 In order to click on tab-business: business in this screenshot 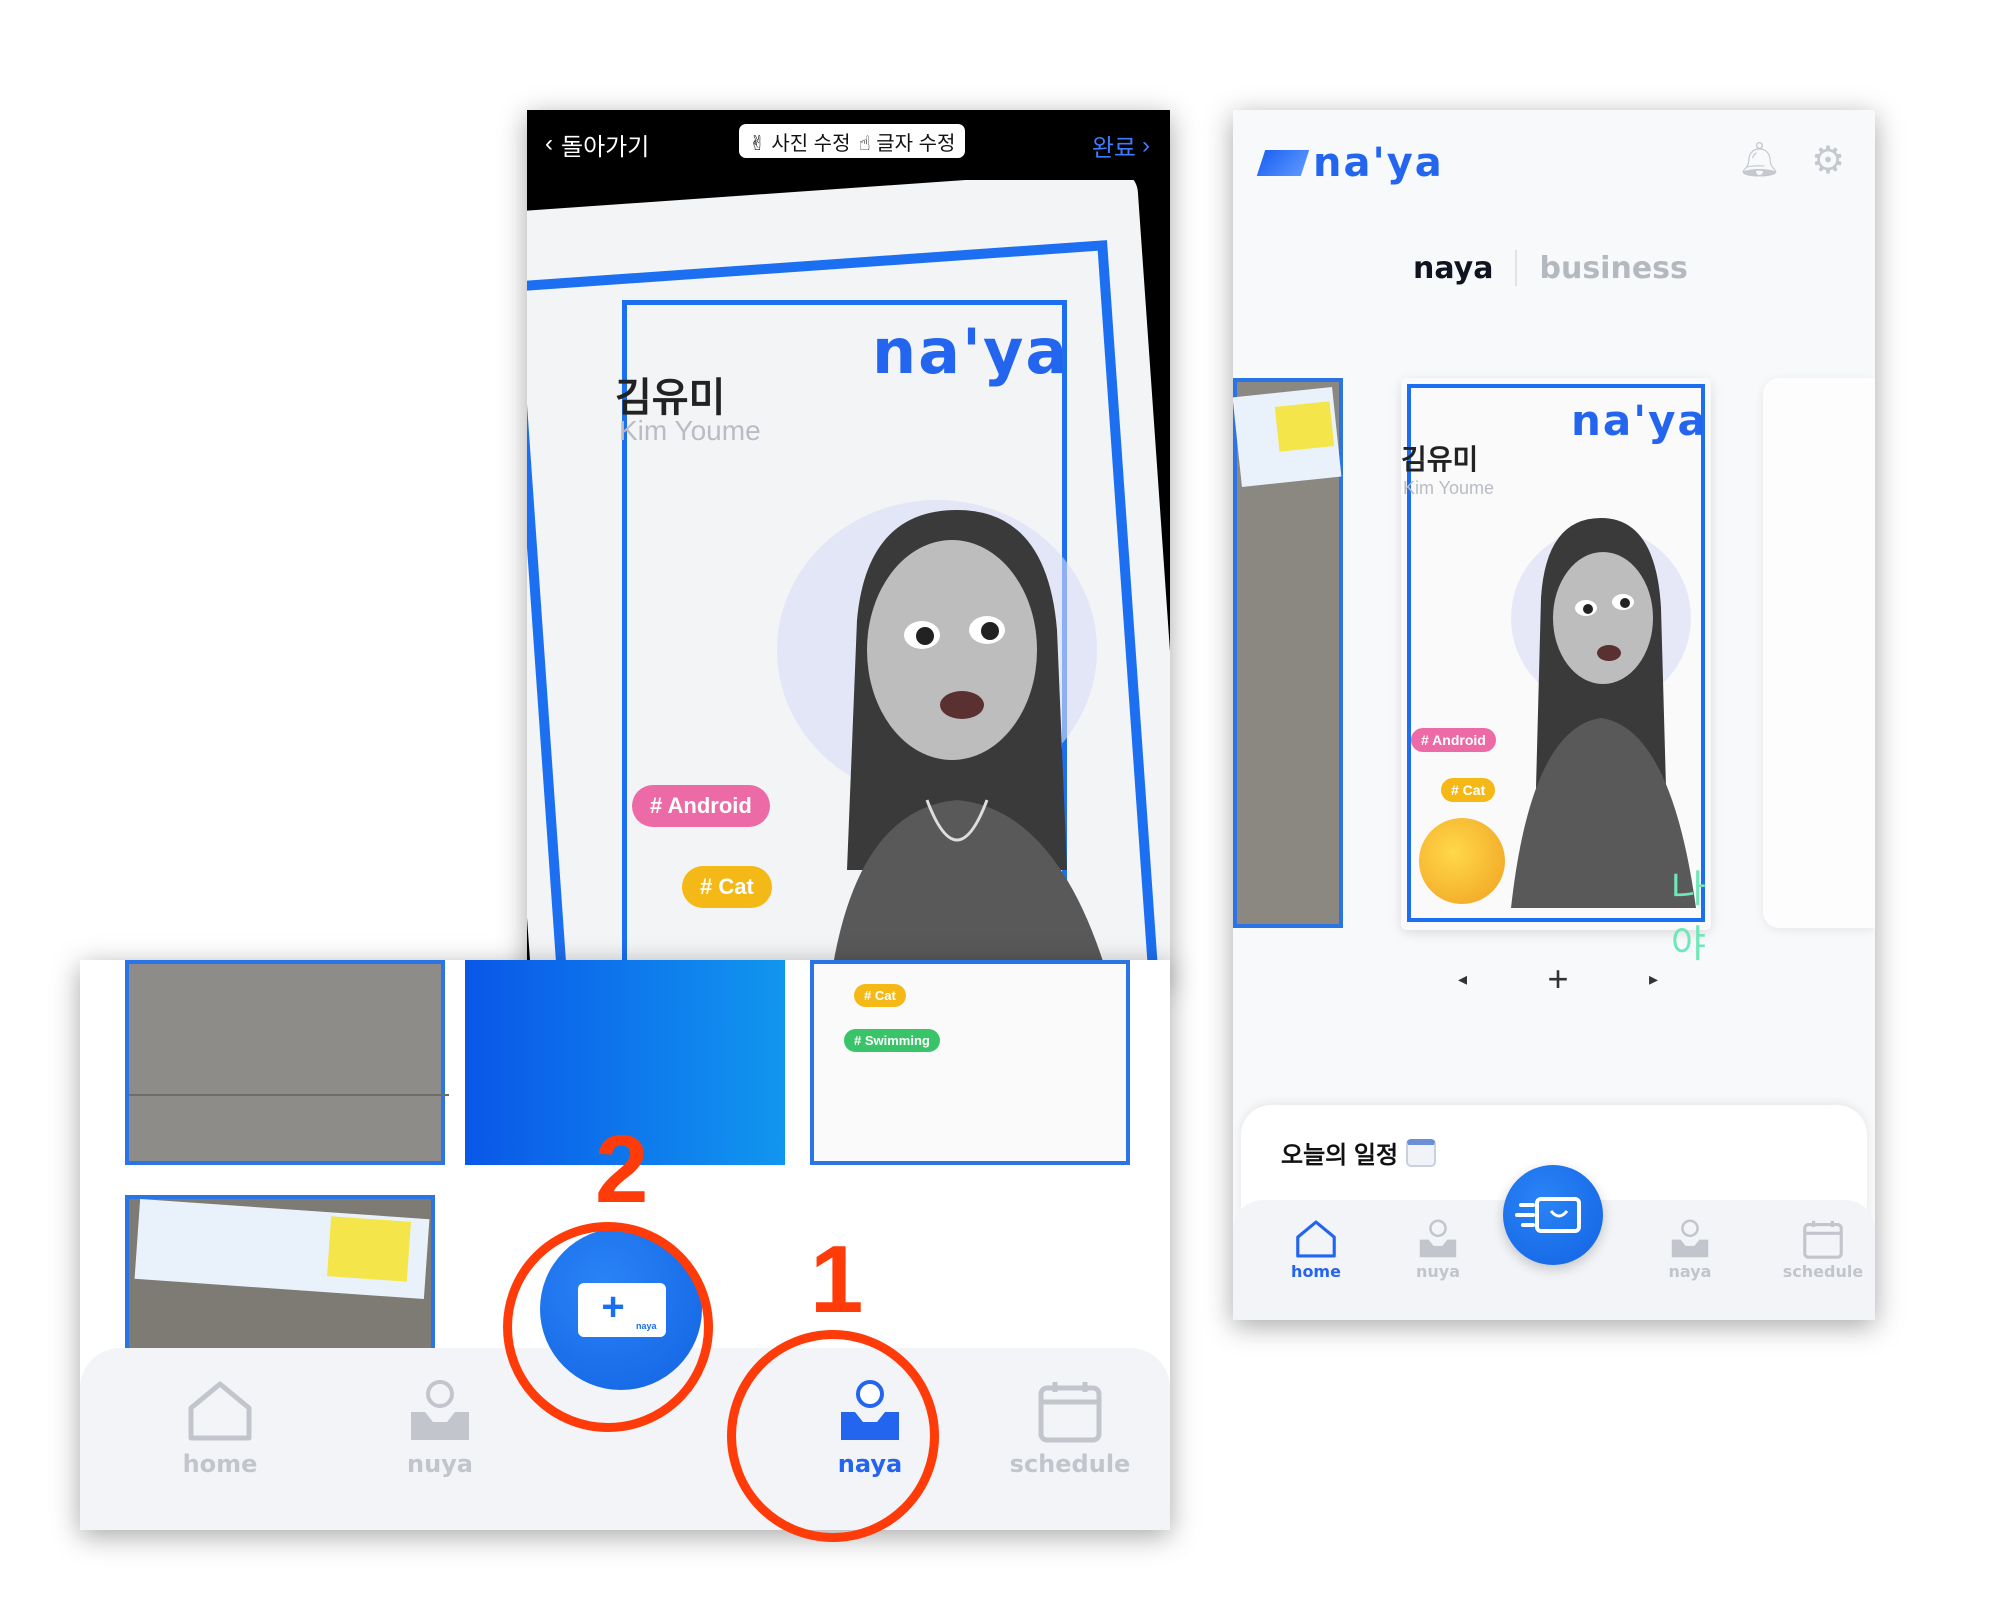, I will do `click(1613, 268)`.